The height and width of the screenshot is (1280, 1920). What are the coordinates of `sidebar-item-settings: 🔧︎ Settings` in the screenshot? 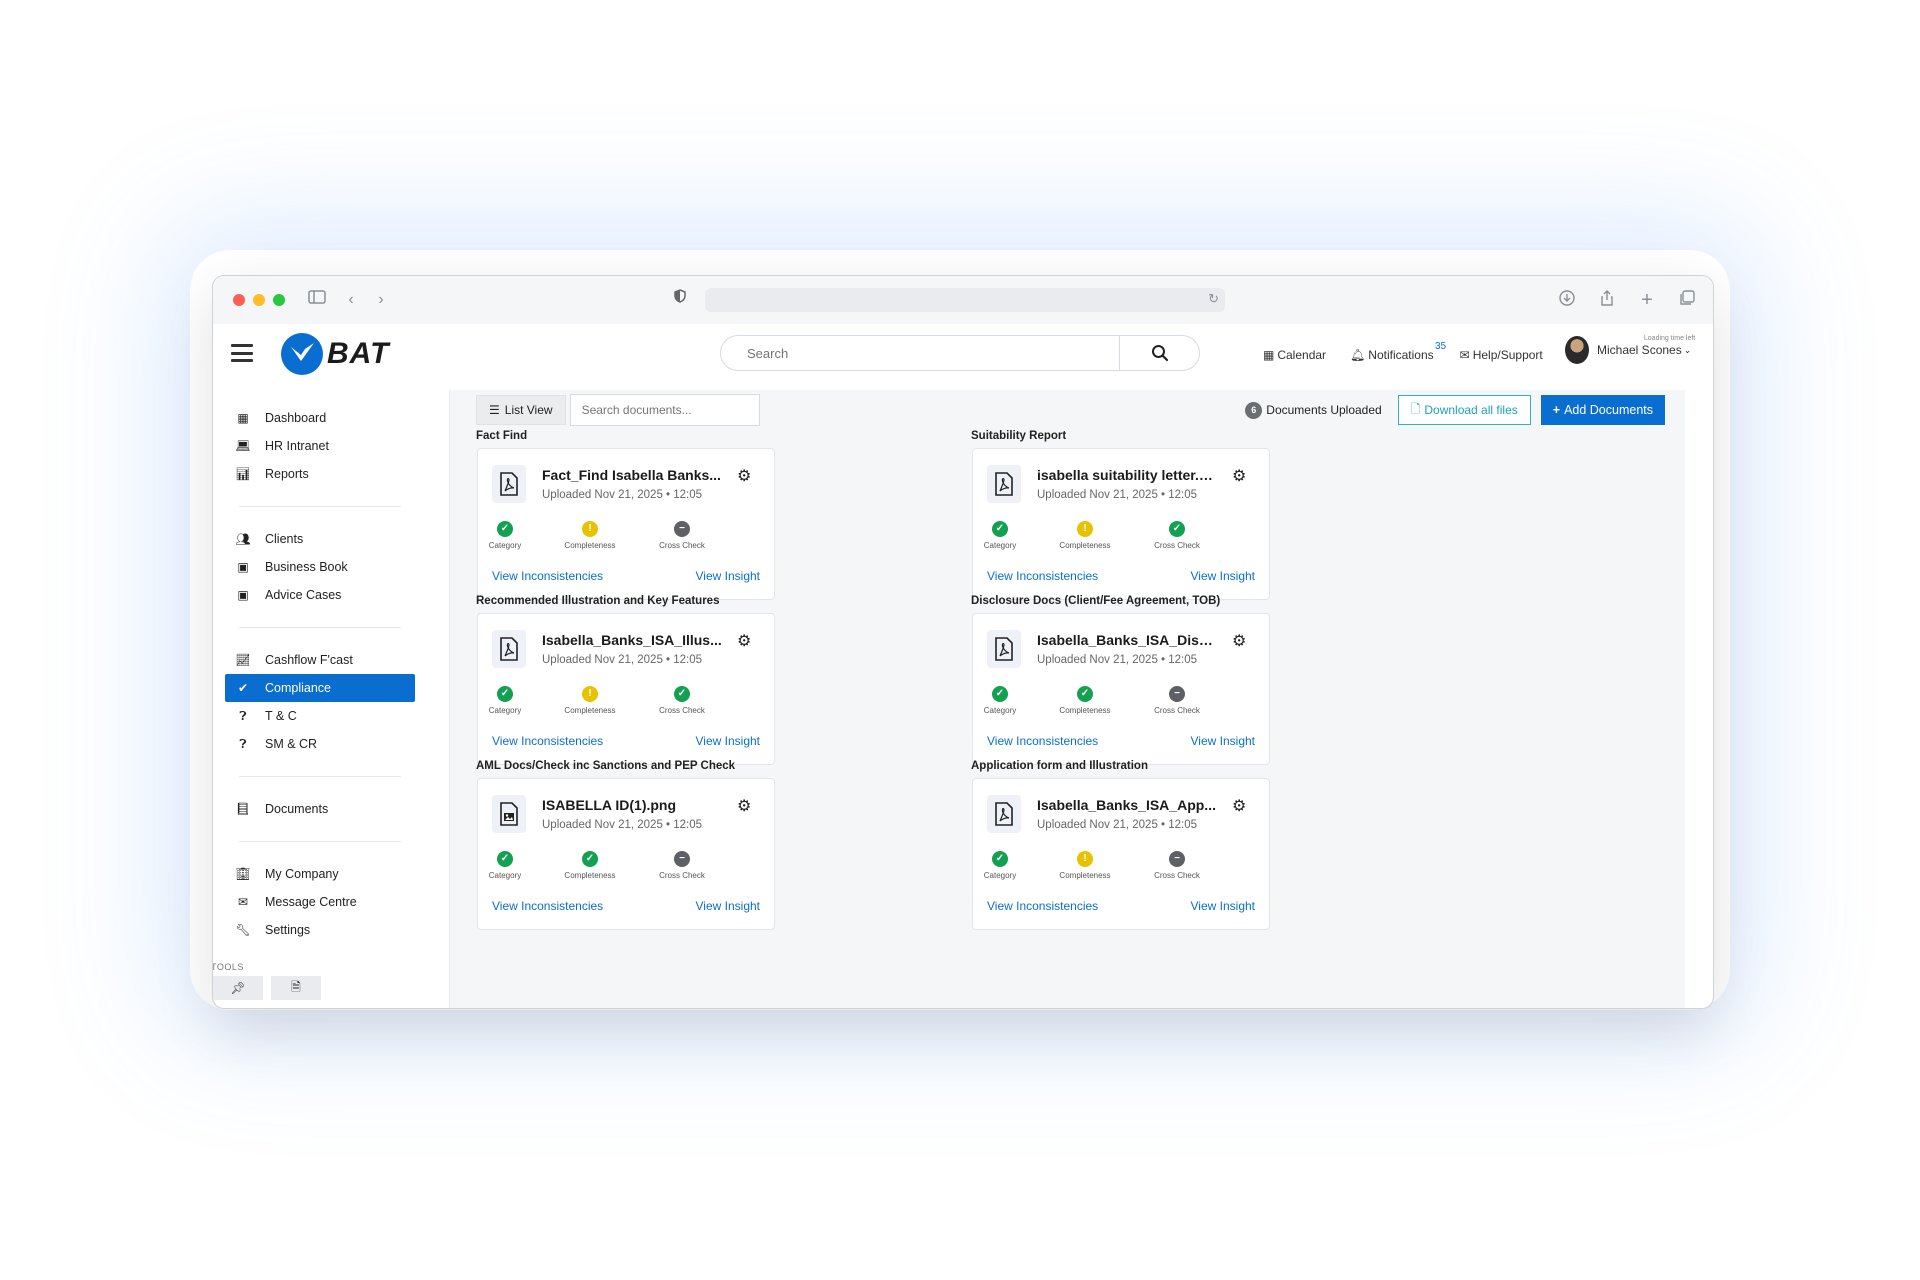 It's located at (320, 930).